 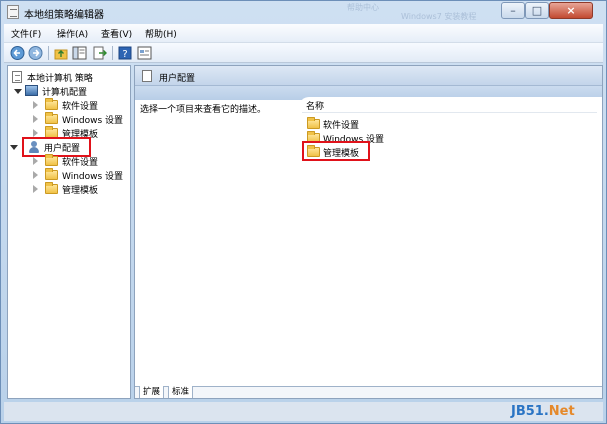 What do you see at coordinates (79, 53) in the screenshot?
I see `show-hide-tree-icon` at bounding box center [79, 53].